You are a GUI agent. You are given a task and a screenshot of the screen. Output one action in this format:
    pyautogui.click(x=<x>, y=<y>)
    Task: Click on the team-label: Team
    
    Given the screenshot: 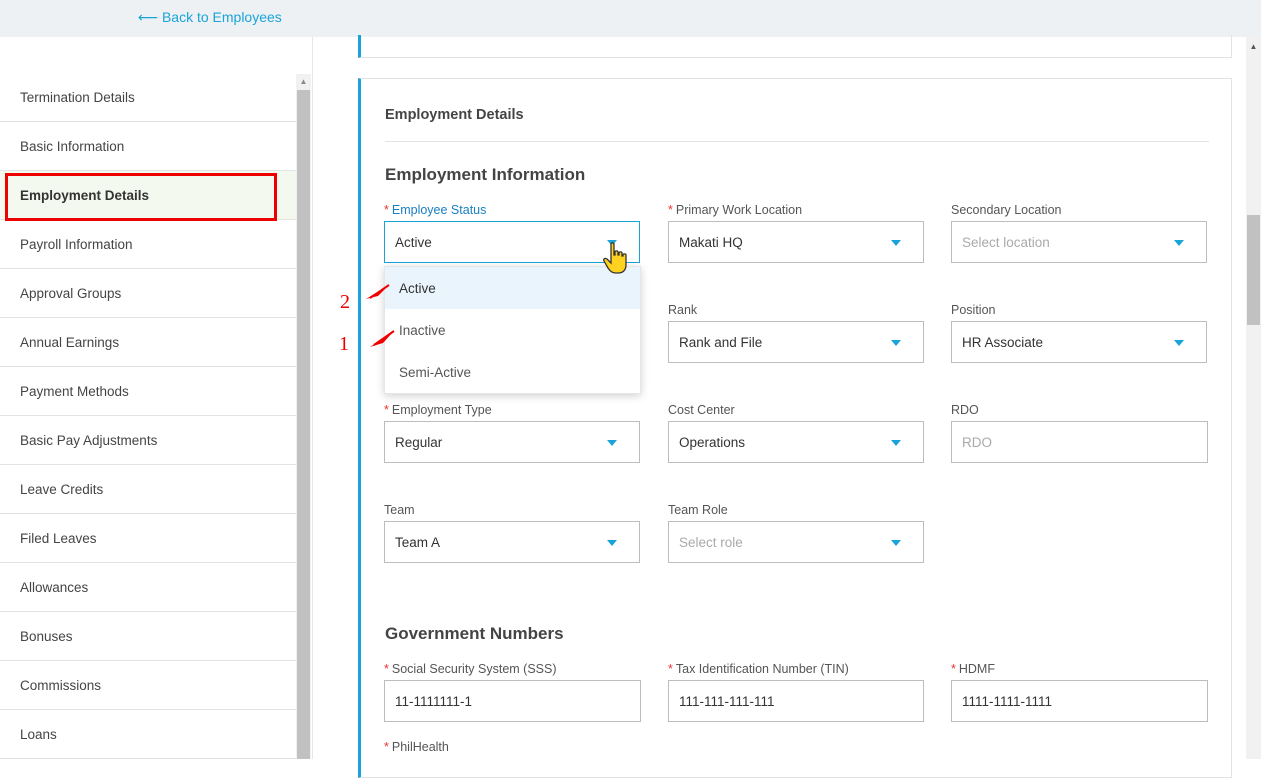 What is the action you would take?
    pyautogui.click(x=399, y=510)
    